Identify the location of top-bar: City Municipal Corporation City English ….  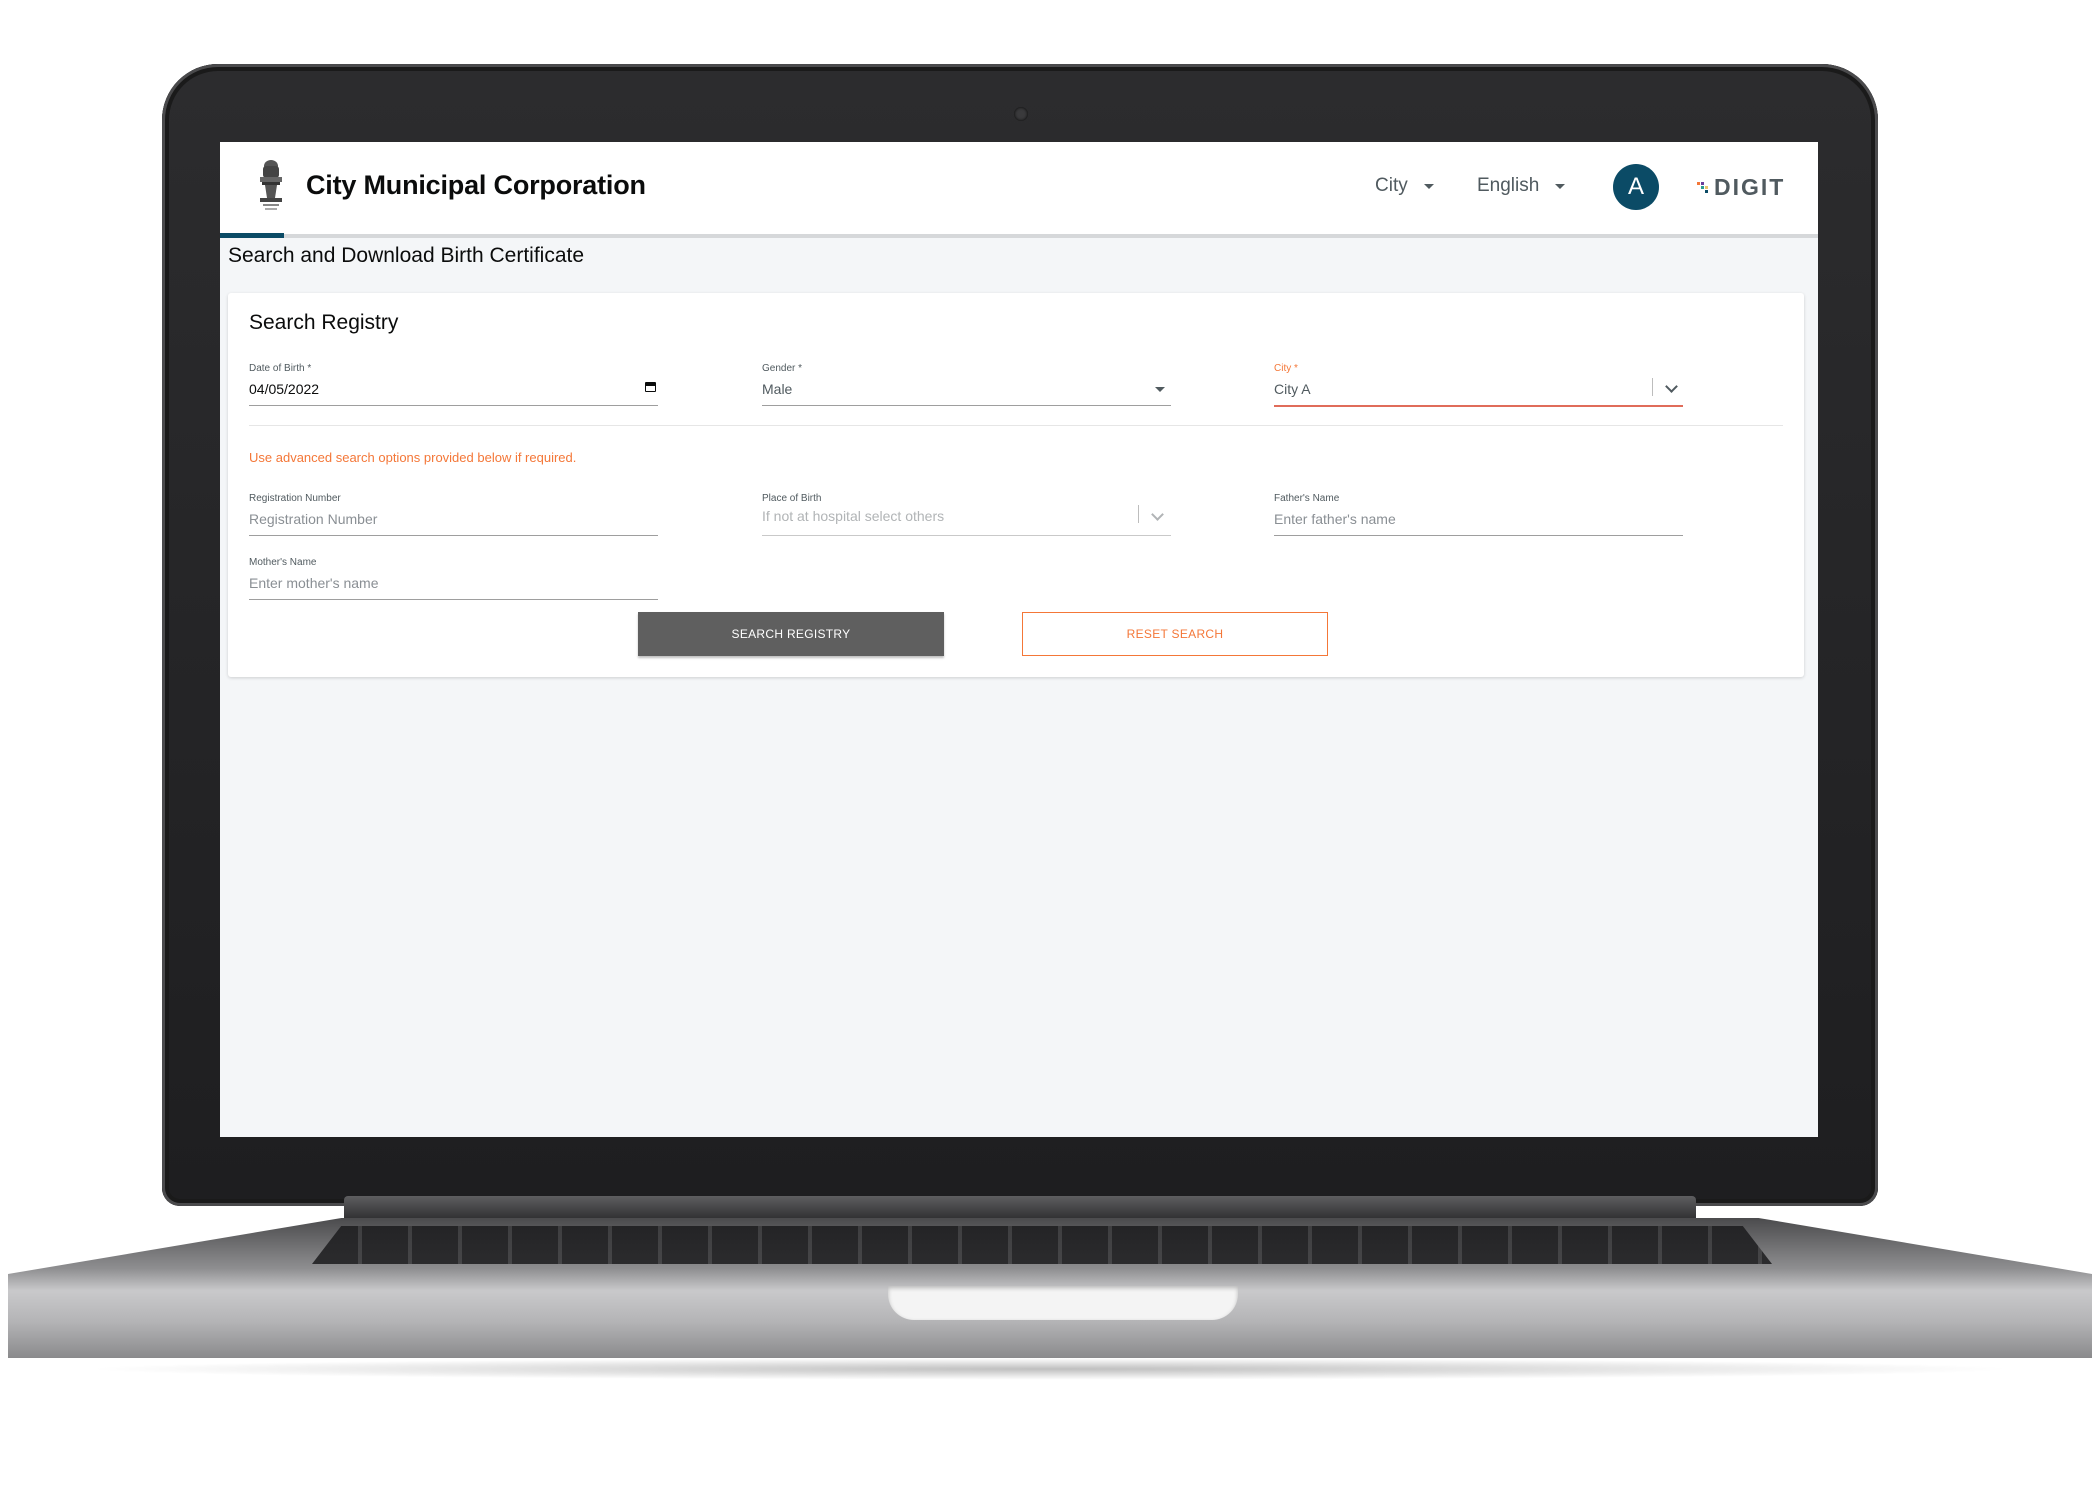
(1019, 190).